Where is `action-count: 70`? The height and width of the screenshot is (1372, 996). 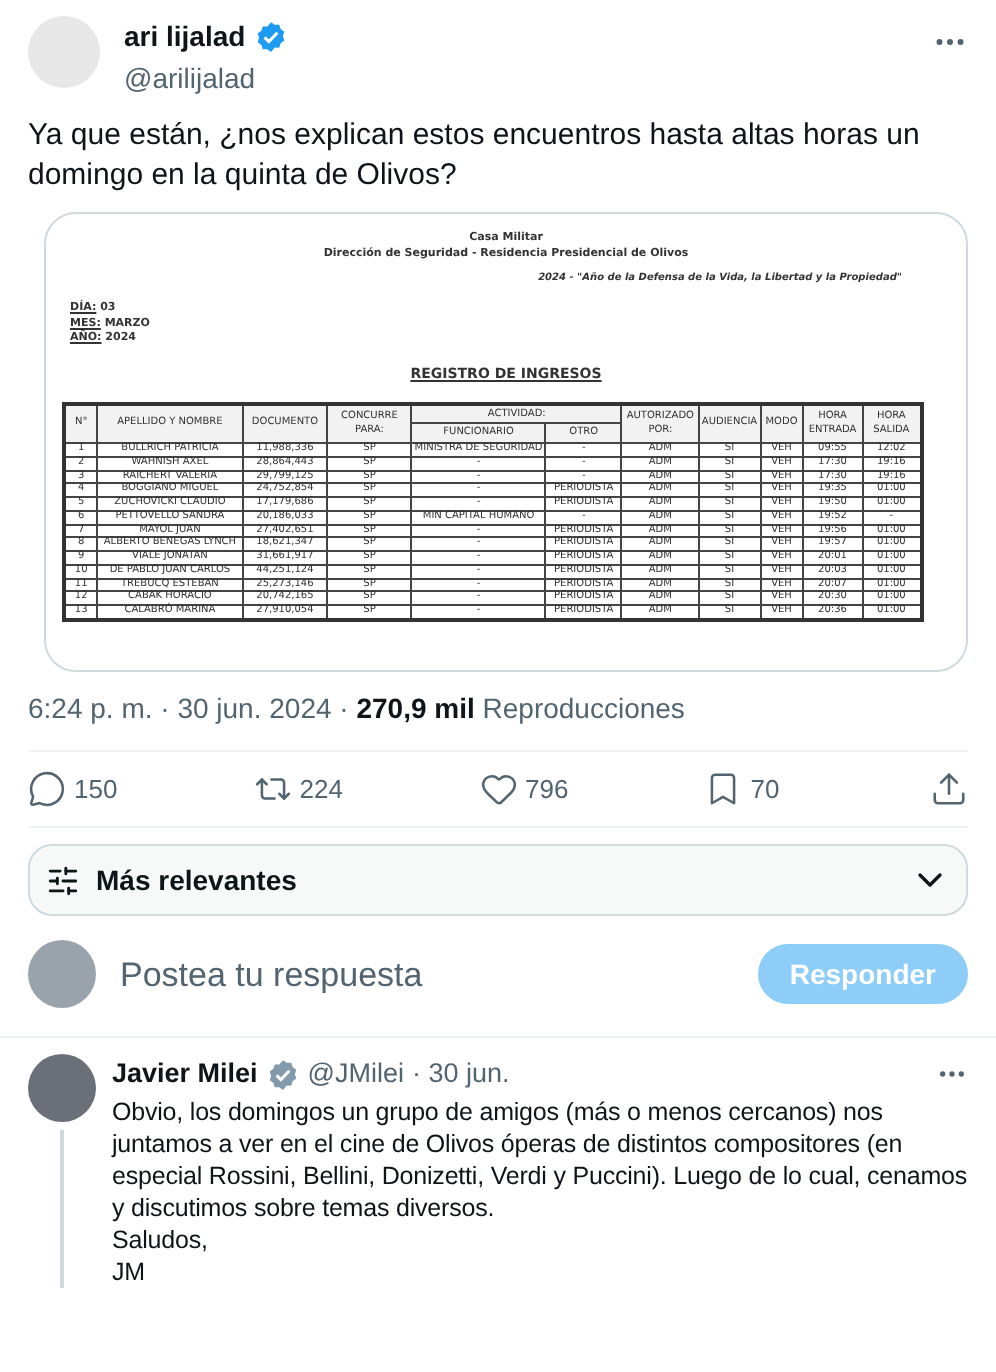 action-count: 70 is located at coordinates (765, 789).